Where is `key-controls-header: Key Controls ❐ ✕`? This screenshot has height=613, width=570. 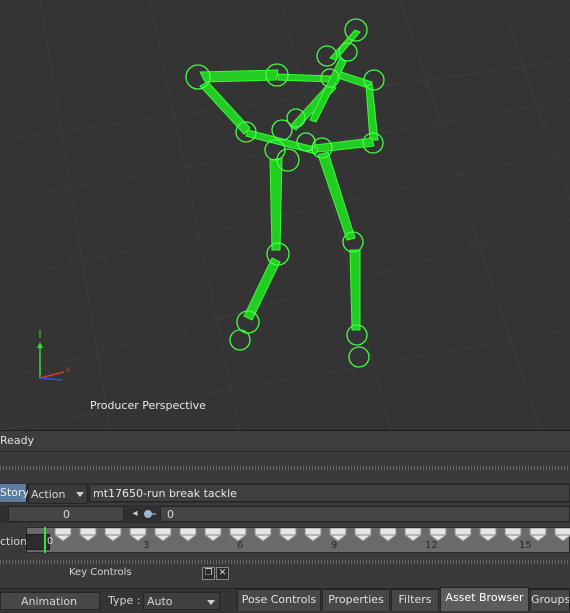 key-controls-header: Key Controls ❐ ✕ is located at coordinates (285, 574).